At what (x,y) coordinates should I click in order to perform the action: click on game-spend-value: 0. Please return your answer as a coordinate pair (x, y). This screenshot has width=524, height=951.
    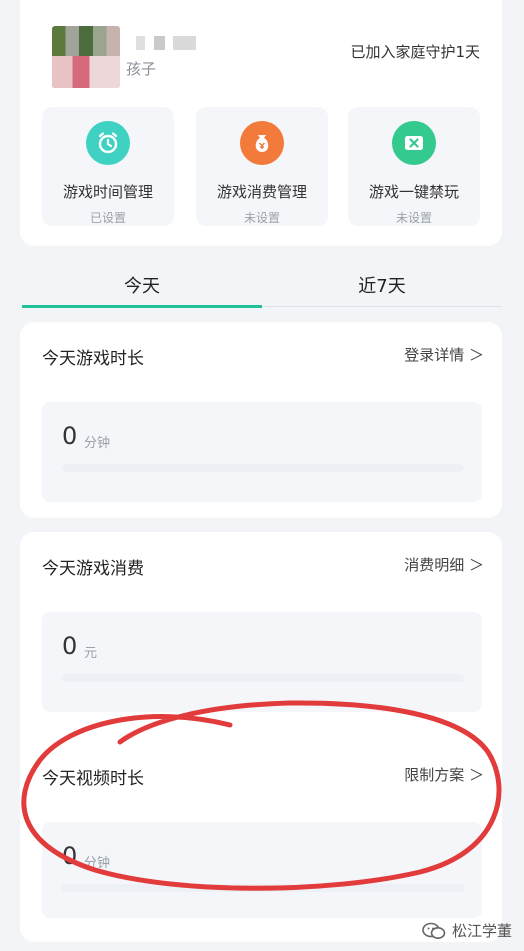
    Looking at the image, I should click on (70, 646).